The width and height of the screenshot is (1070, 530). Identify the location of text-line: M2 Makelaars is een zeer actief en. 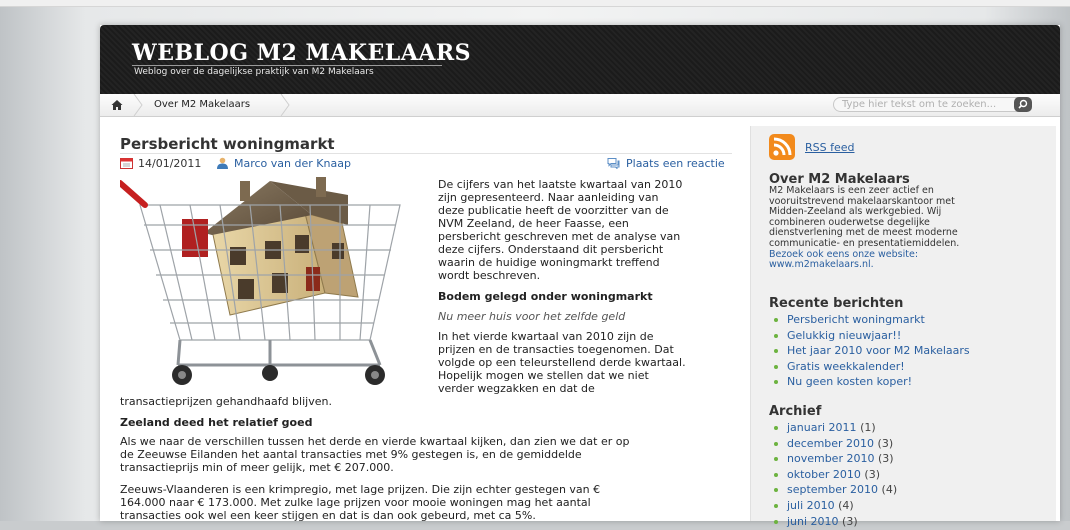
(851, 190).